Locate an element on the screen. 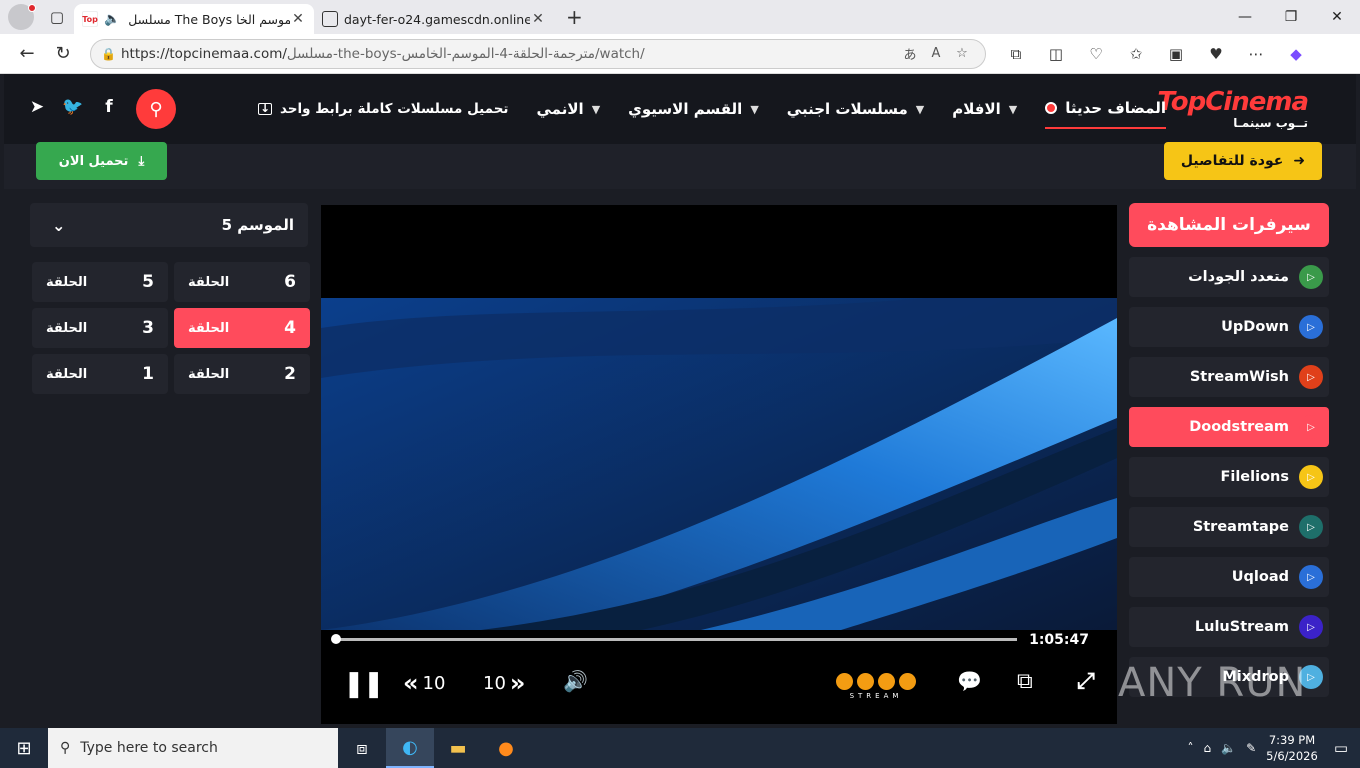 This screenshot has width=1360, height=768. seek-bar is located at coordinates (674, 639).